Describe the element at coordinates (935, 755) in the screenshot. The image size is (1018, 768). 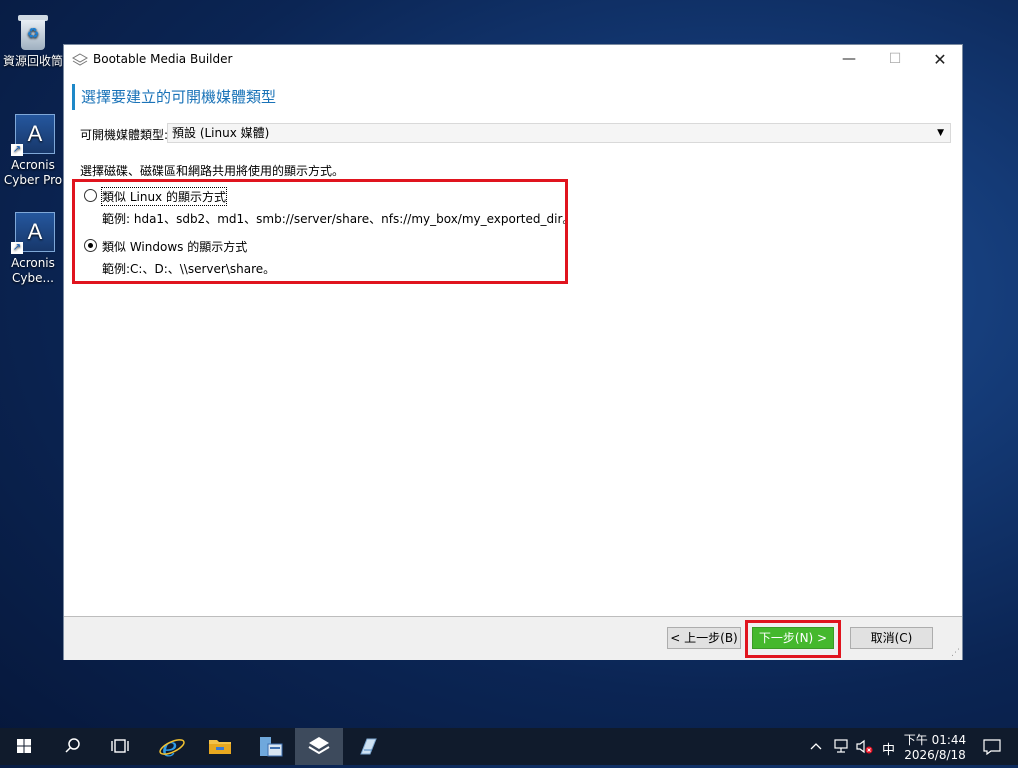
I see `clock-date: 2026/8/18` at that location.